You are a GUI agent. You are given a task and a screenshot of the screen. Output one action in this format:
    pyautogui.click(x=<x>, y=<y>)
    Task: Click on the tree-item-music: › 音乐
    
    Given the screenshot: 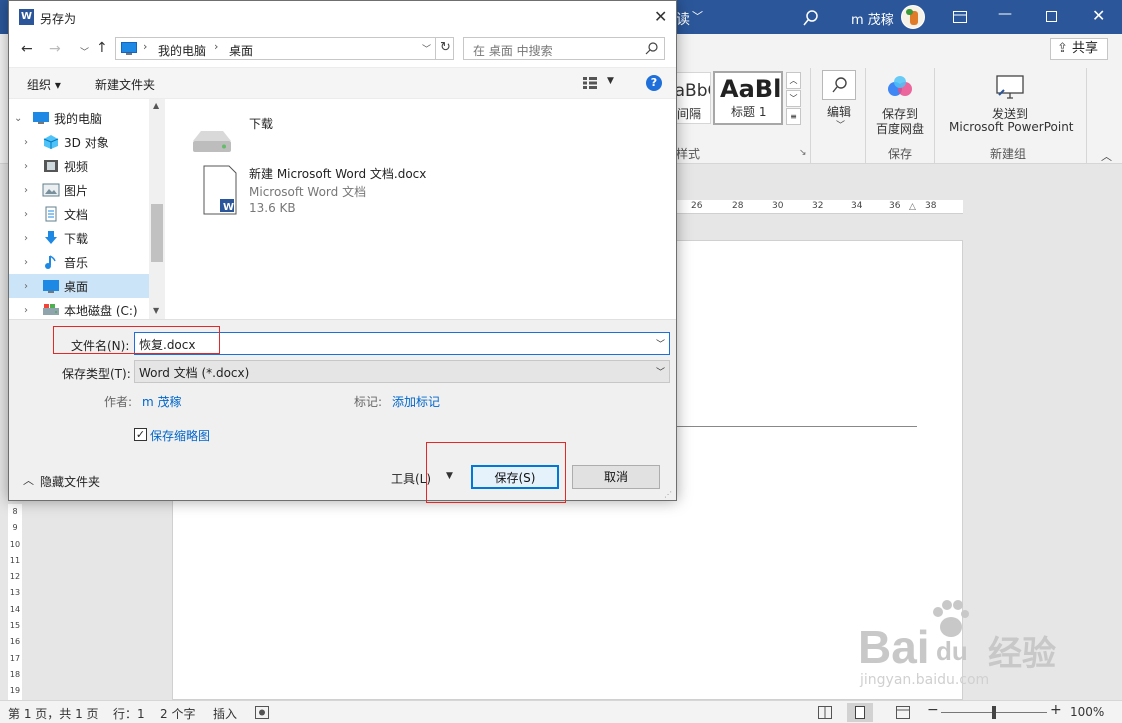 What is the action you would take?
    pyautogui.click(x=79, y=262)
    